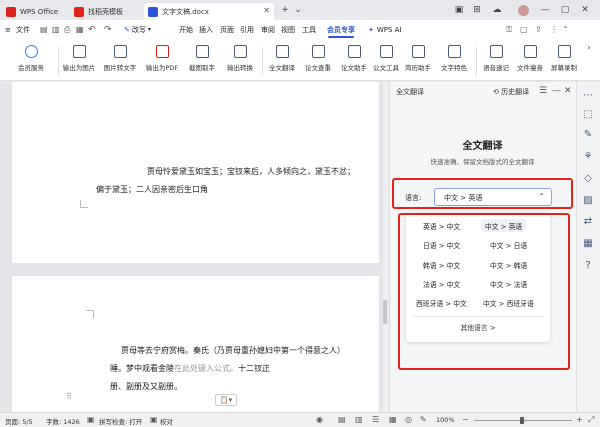 Image resolution: width=600 pixels, height=427 pixels. I want to click on view-page-icon: ▤, so click(342, 419).